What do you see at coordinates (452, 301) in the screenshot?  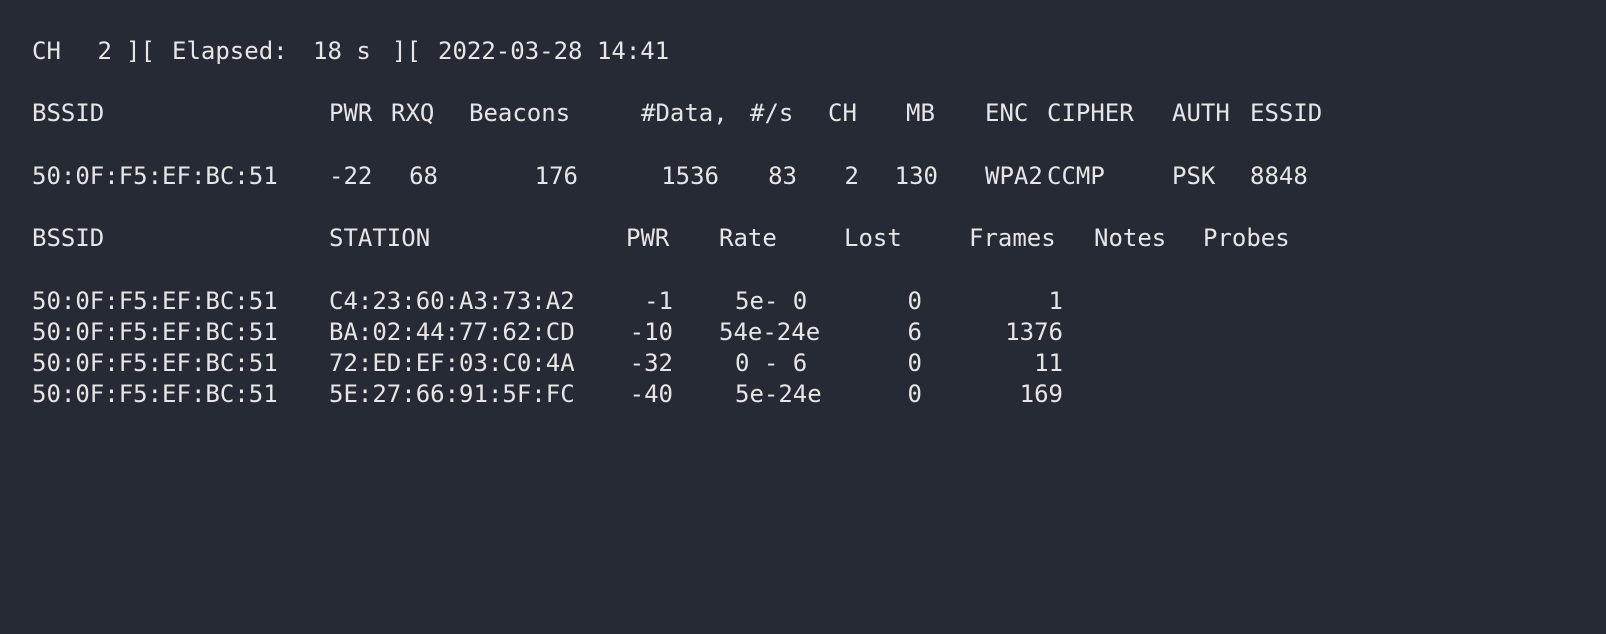 I see `station-mac: C4:23:60:A3:73:A2` at bounding box center [452, 301].